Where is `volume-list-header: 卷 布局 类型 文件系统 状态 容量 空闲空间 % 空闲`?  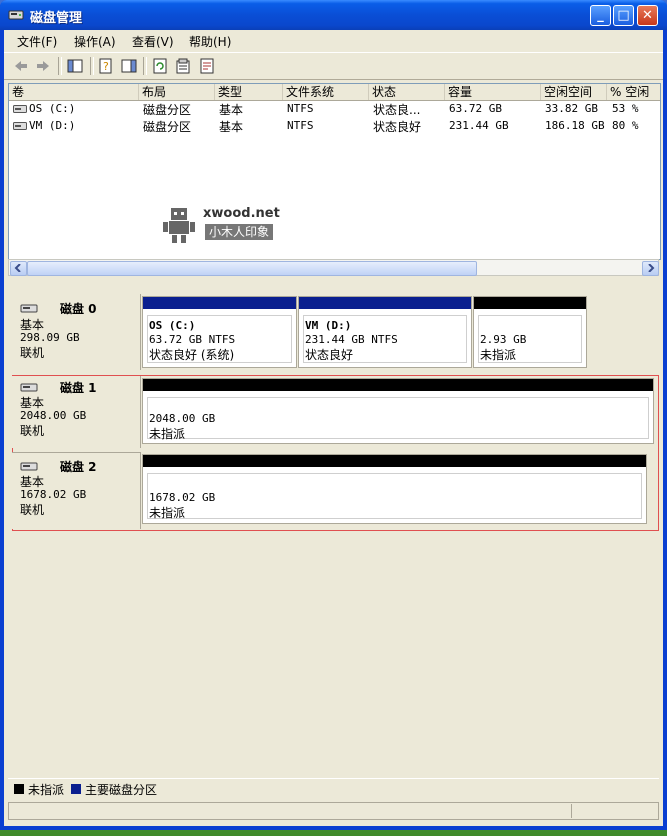
volume-list-header: 卷 布局 类型 文件系统 状态 容量 空闲空间 % 空闲 is located at coordinates (334, 92).